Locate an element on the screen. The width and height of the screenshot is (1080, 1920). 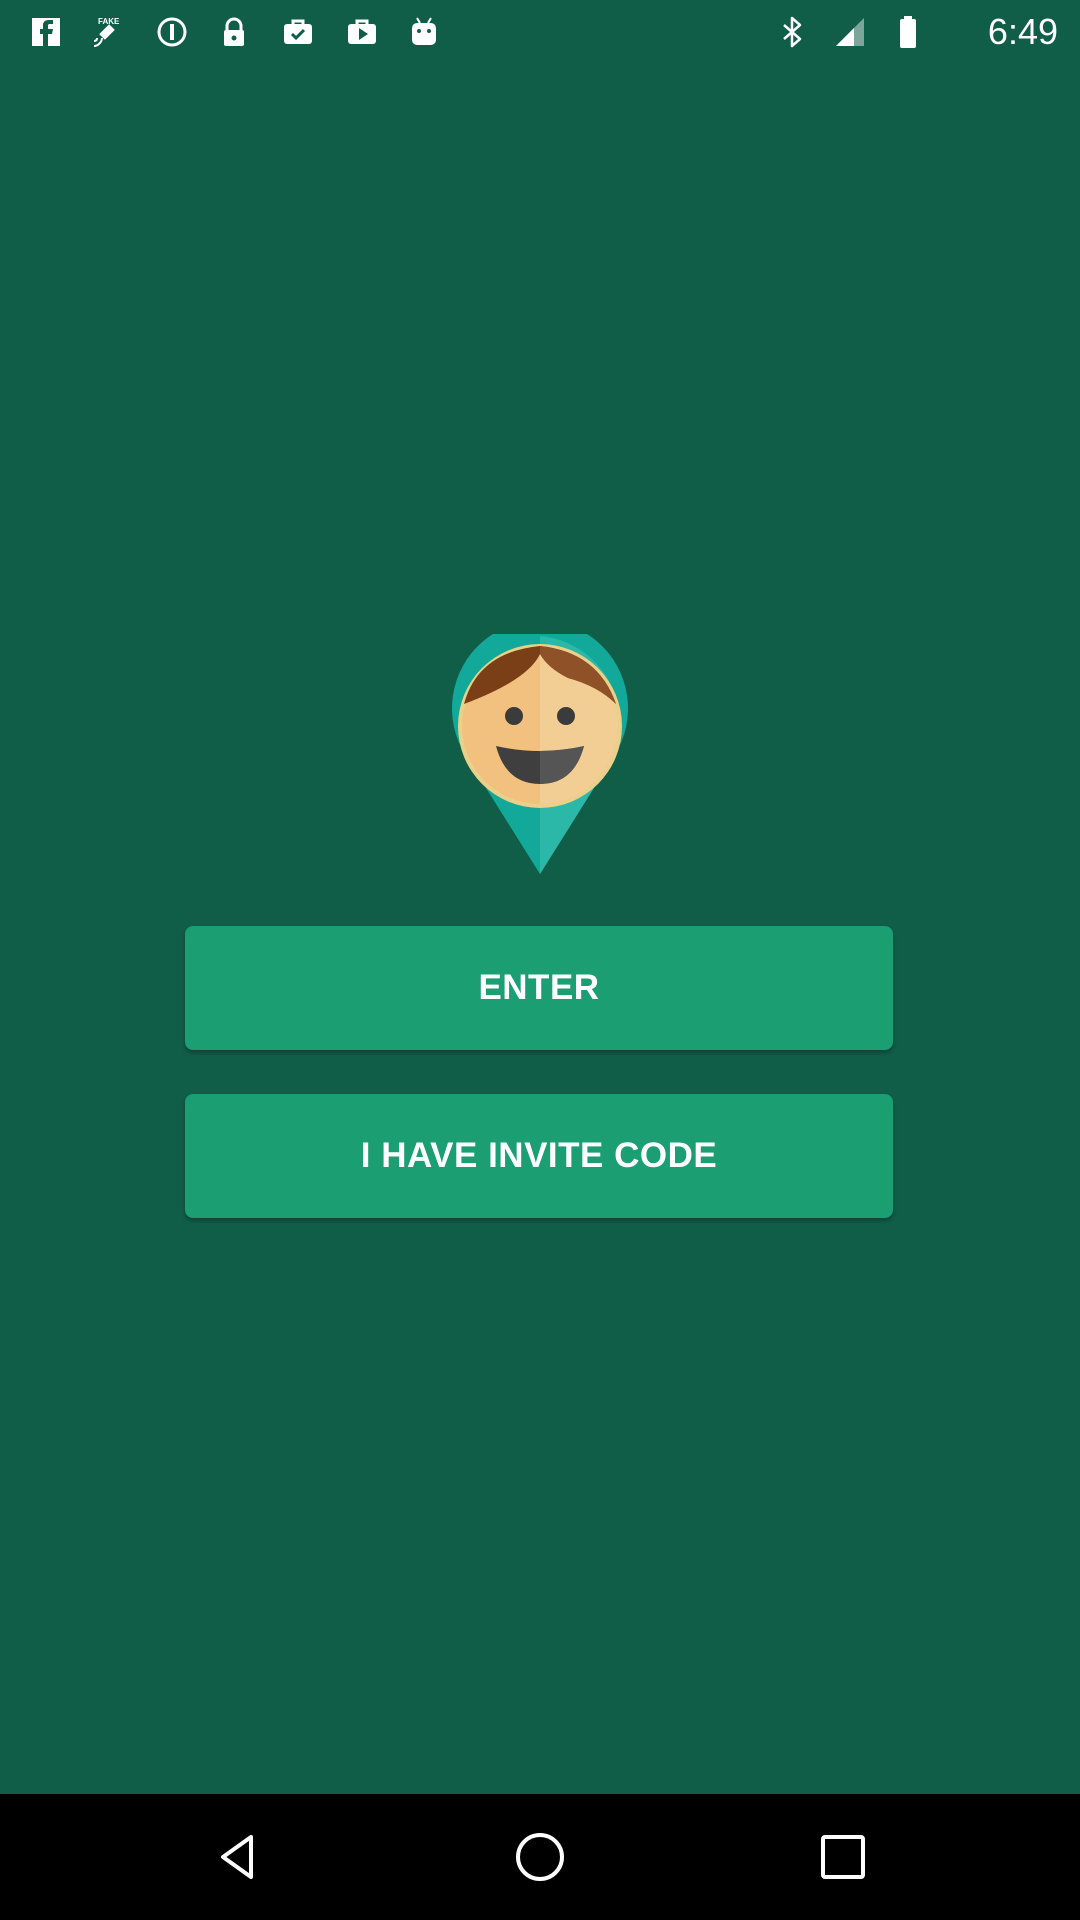
home-icon is located at coordinates (540, 1857).